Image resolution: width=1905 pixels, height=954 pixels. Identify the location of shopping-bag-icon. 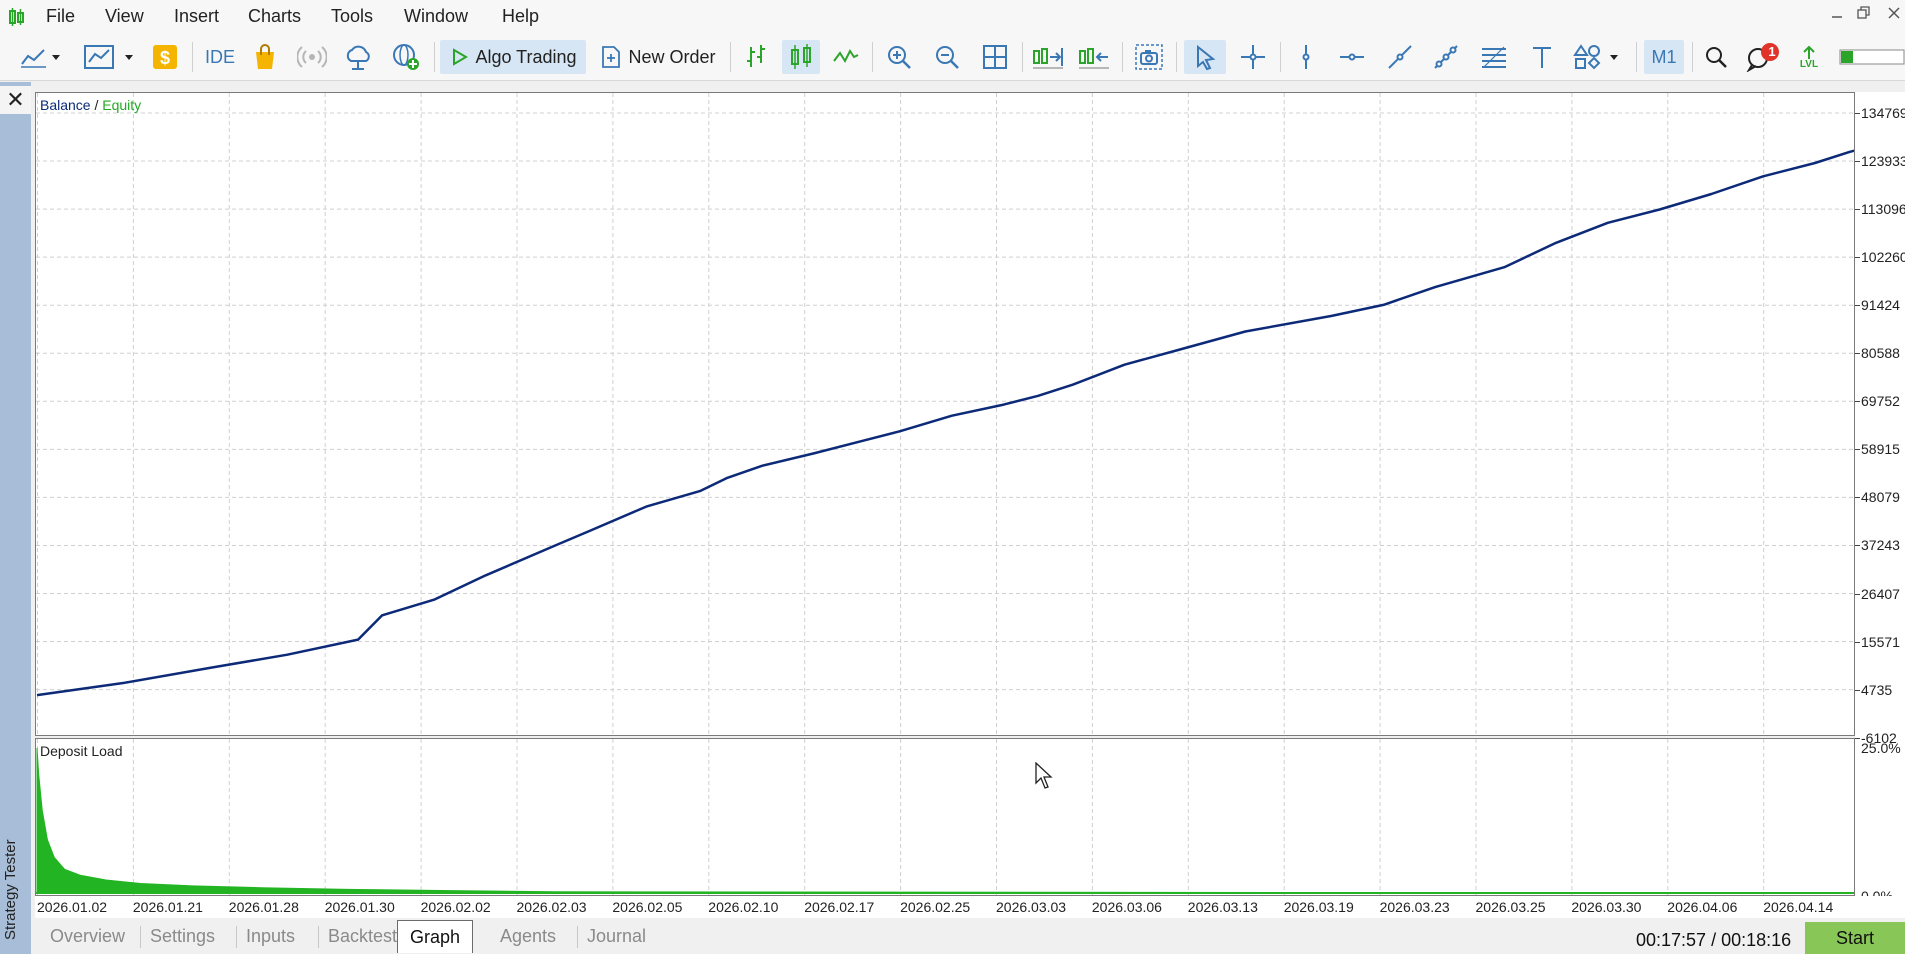
(265, 56).